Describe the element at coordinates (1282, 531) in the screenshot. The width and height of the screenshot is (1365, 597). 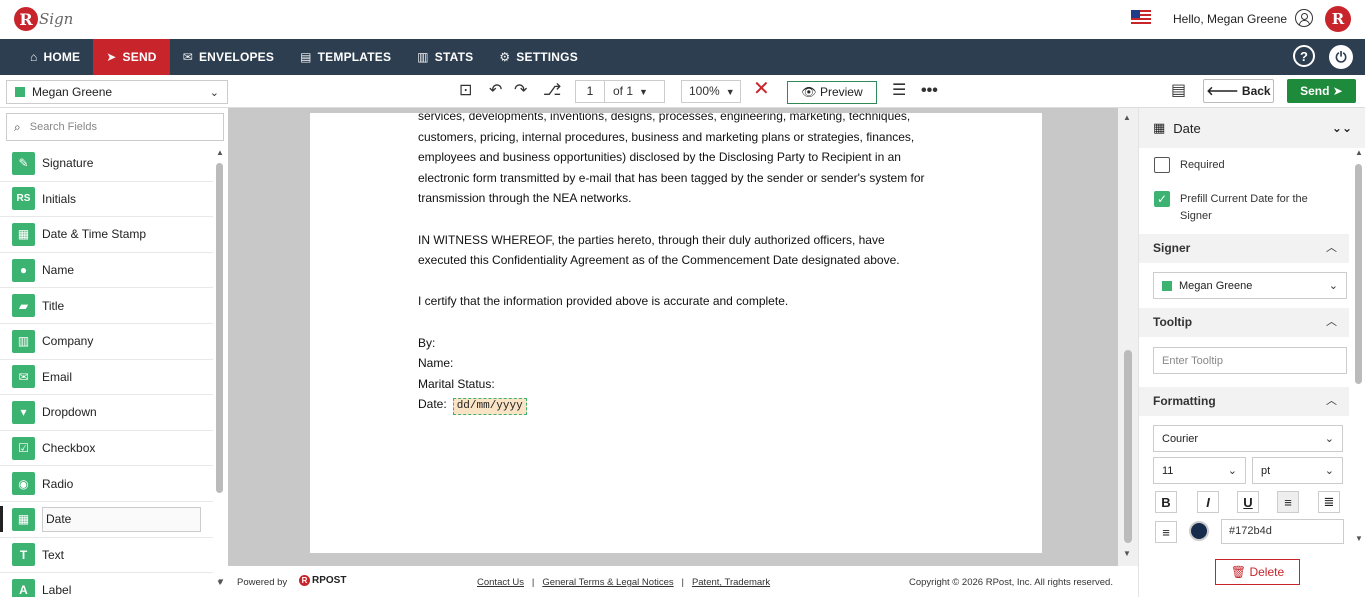
I see `color-hex-input: #172b4d` at that location.